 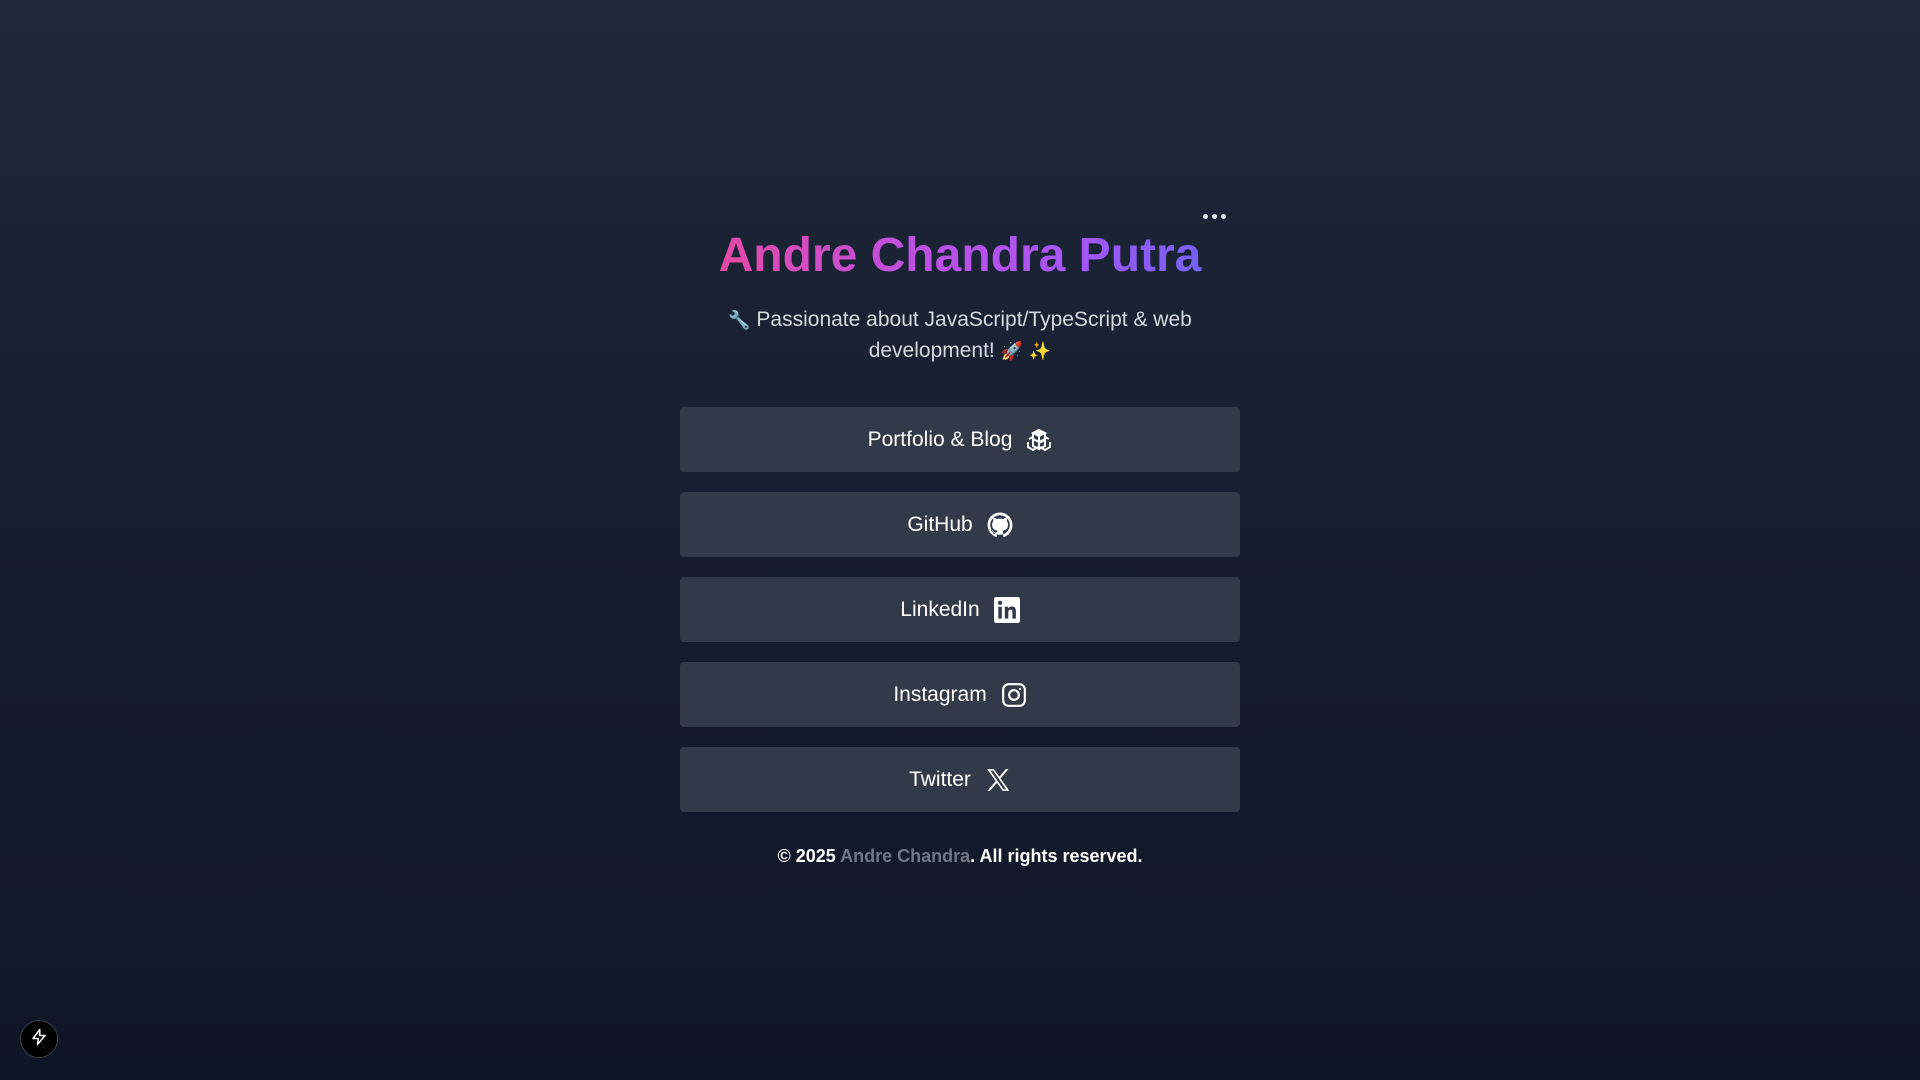 I want to click on rocket-emoji: 🚀, so click(x=1012, y=351).